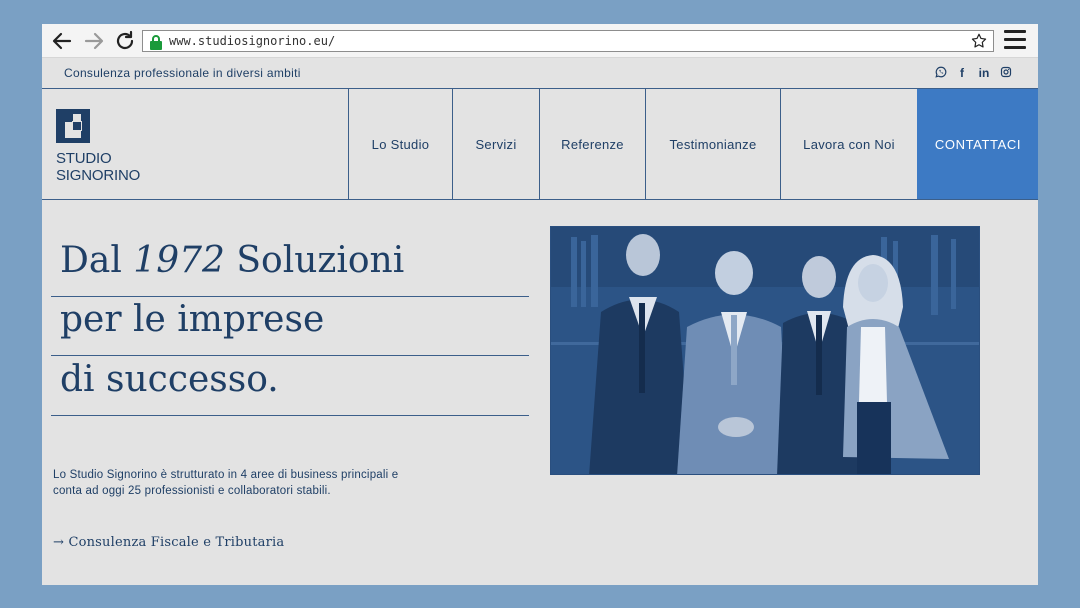 The width and height of the screenshot is (1080, 608). I want to click on social-links: f in, so click(973, 73).